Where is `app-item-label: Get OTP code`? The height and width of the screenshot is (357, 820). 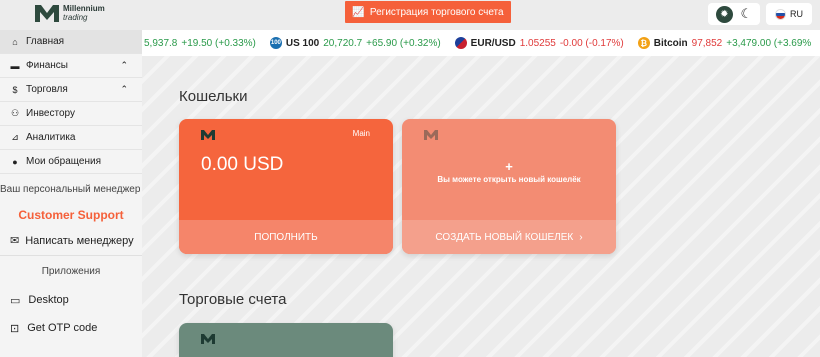
app-item-label: Get OTP code is located at coordinates (62, 328).